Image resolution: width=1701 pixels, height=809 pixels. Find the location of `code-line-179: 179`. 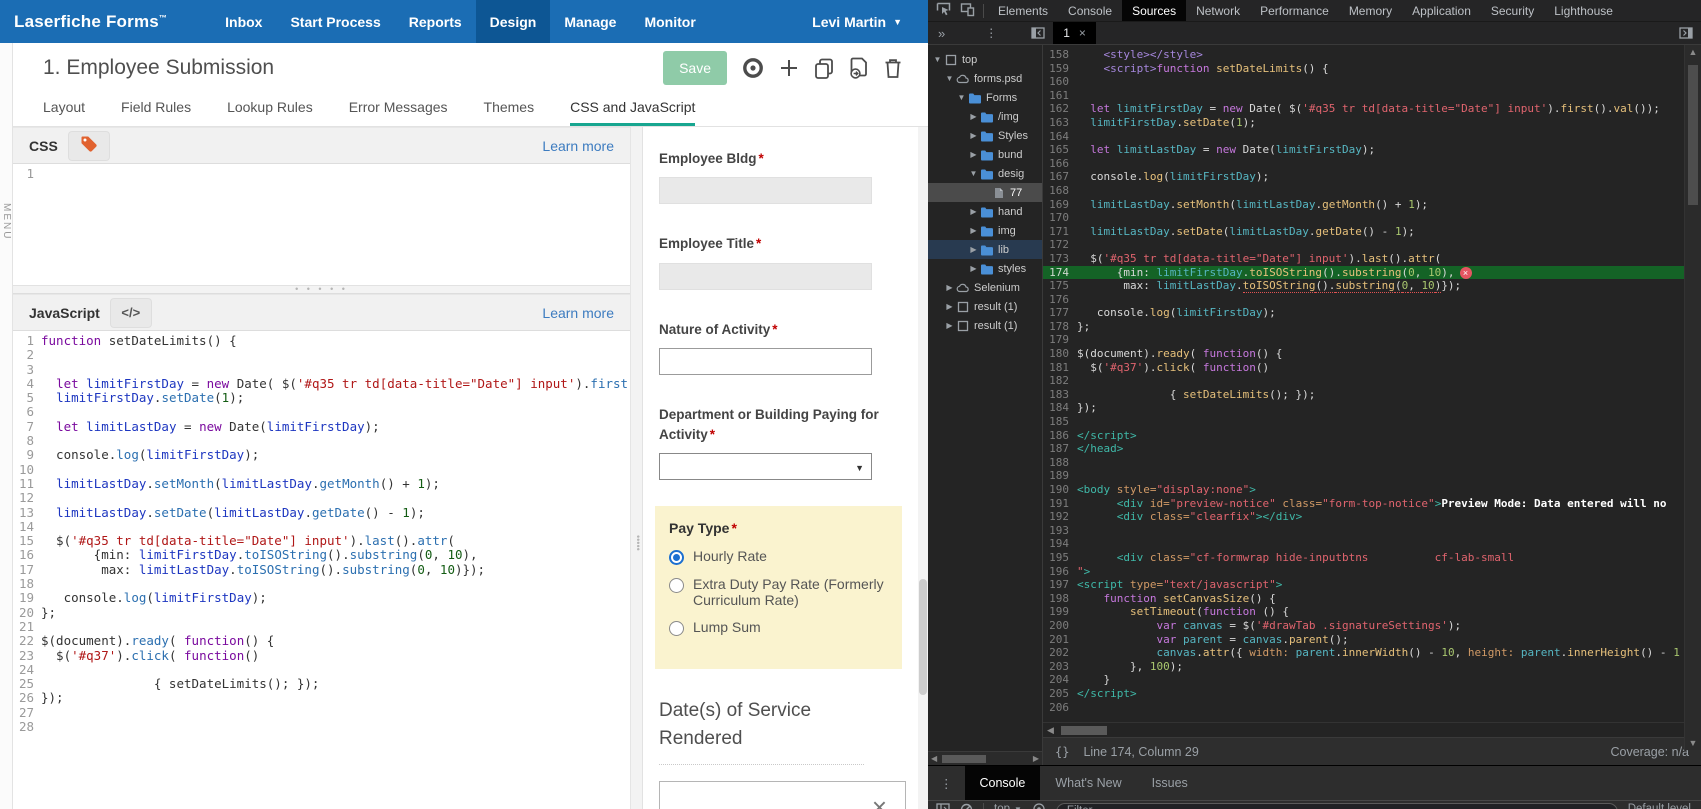

code-line-179: 179 is located at coordinates (1372, 340).